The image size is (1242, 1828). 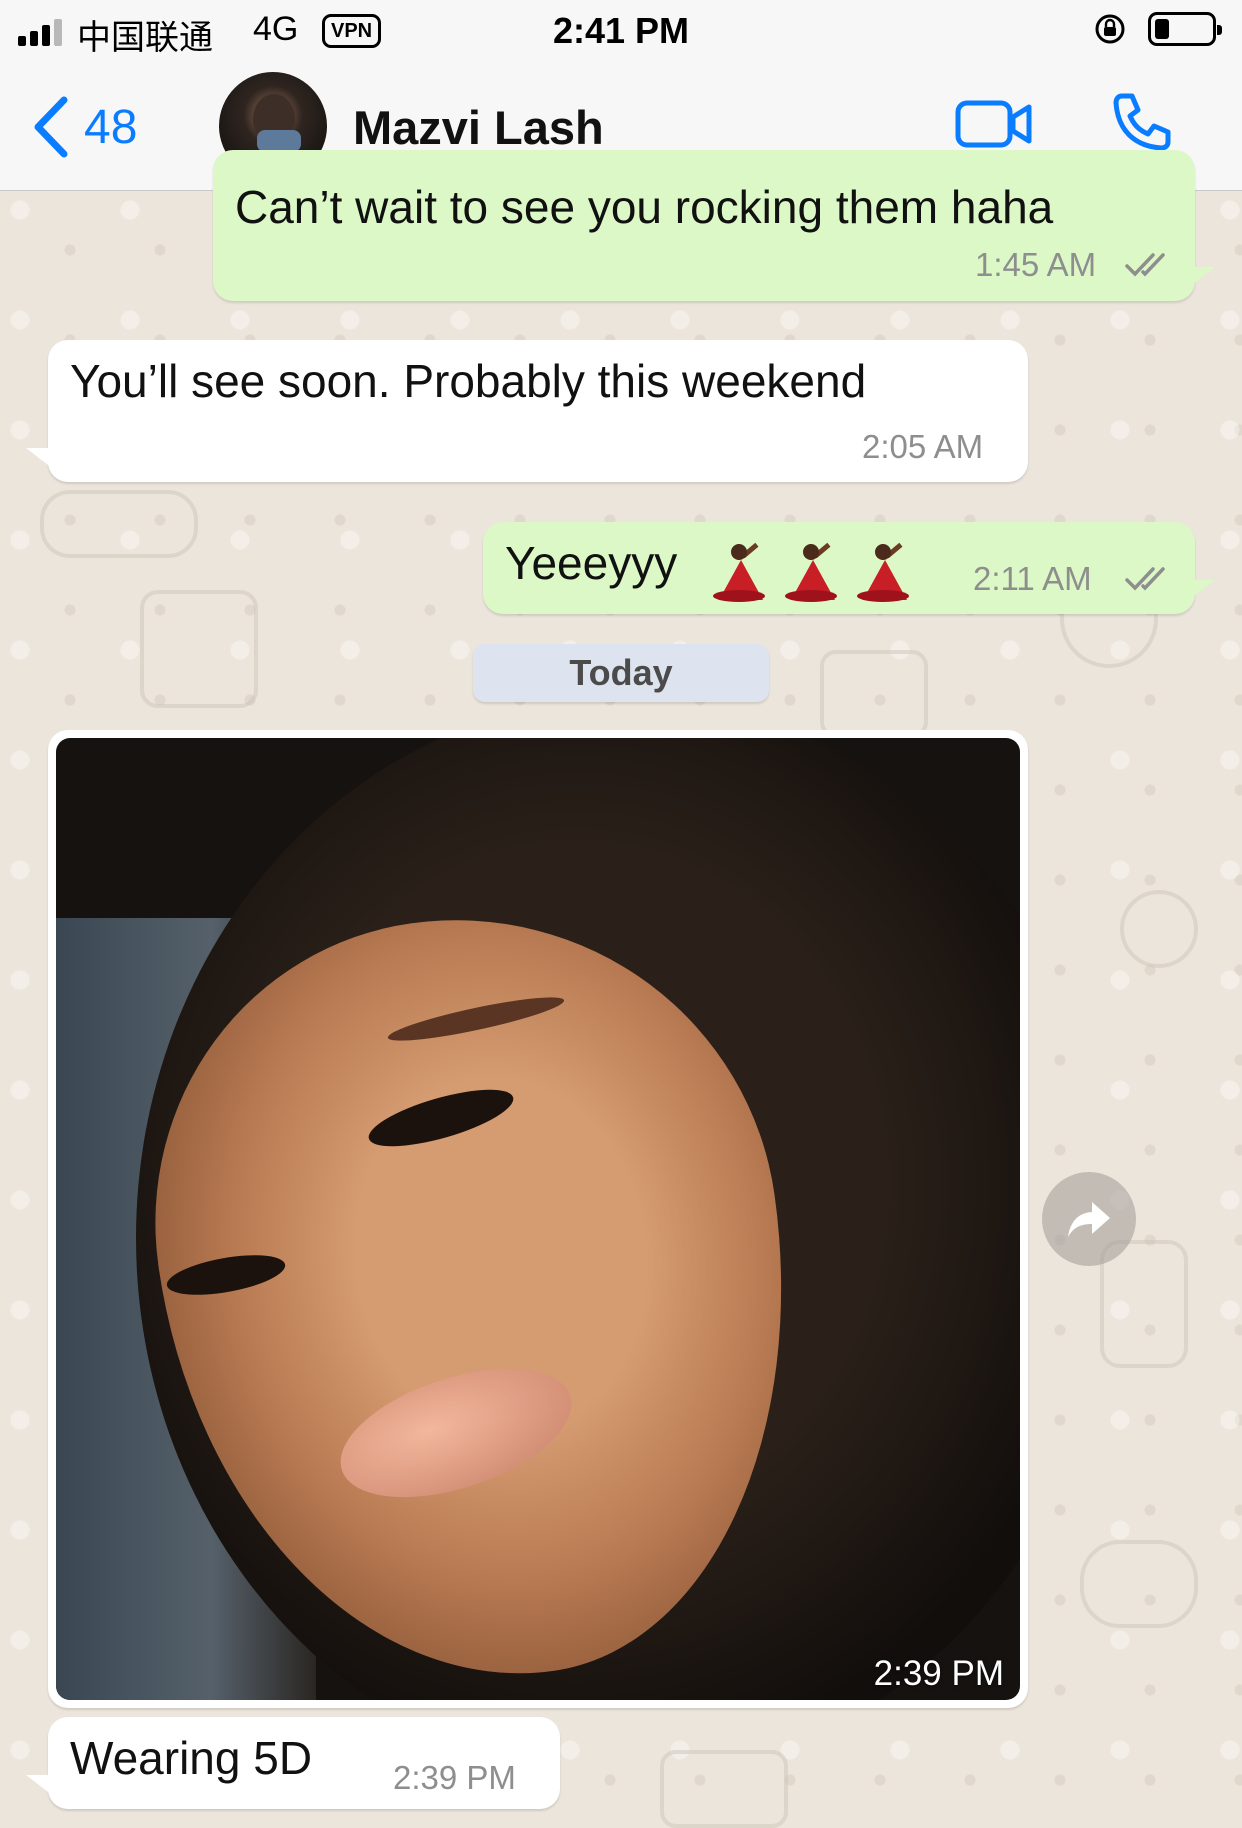 What do you see at coordinates (51, 127) in the screenshot?
I see `chevron-left-icon` at bounding box center [51, 127].